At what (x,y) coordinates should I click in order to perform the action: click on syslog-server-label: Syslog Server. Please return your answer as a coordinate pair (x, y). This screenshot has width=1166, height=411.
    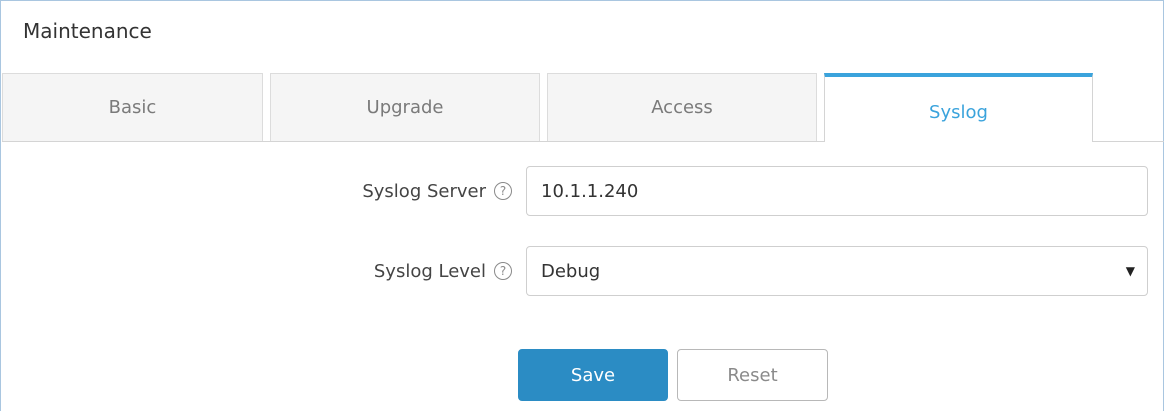
    Looking at the image, I should click on (424, 191).